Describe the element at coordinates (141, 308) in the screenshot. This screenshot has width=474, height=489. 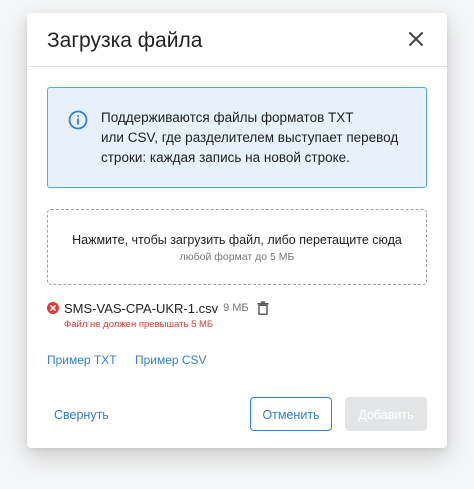
I see `file-name: SMS-VAS-CPA-UKR-1.csv` at that location.